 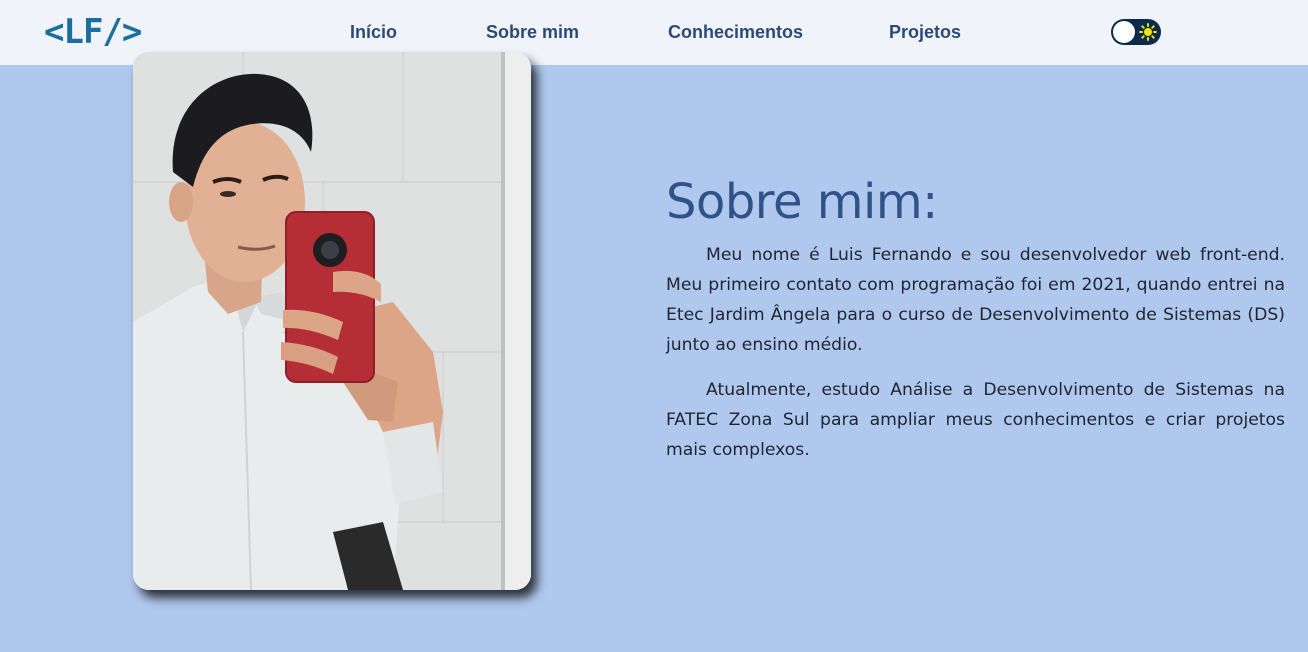 What do you see at coordinates (1124, 32) in the screenshot?
I see `toggle-knob` at bounding box center [1124, 32].